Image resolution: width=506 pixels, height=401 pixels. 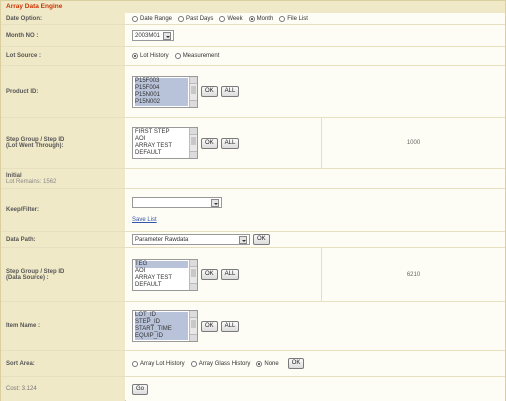 I want to click on step-group-data-label: Step Group / Step ID (Data Source) :, so click(x=63, y=274).